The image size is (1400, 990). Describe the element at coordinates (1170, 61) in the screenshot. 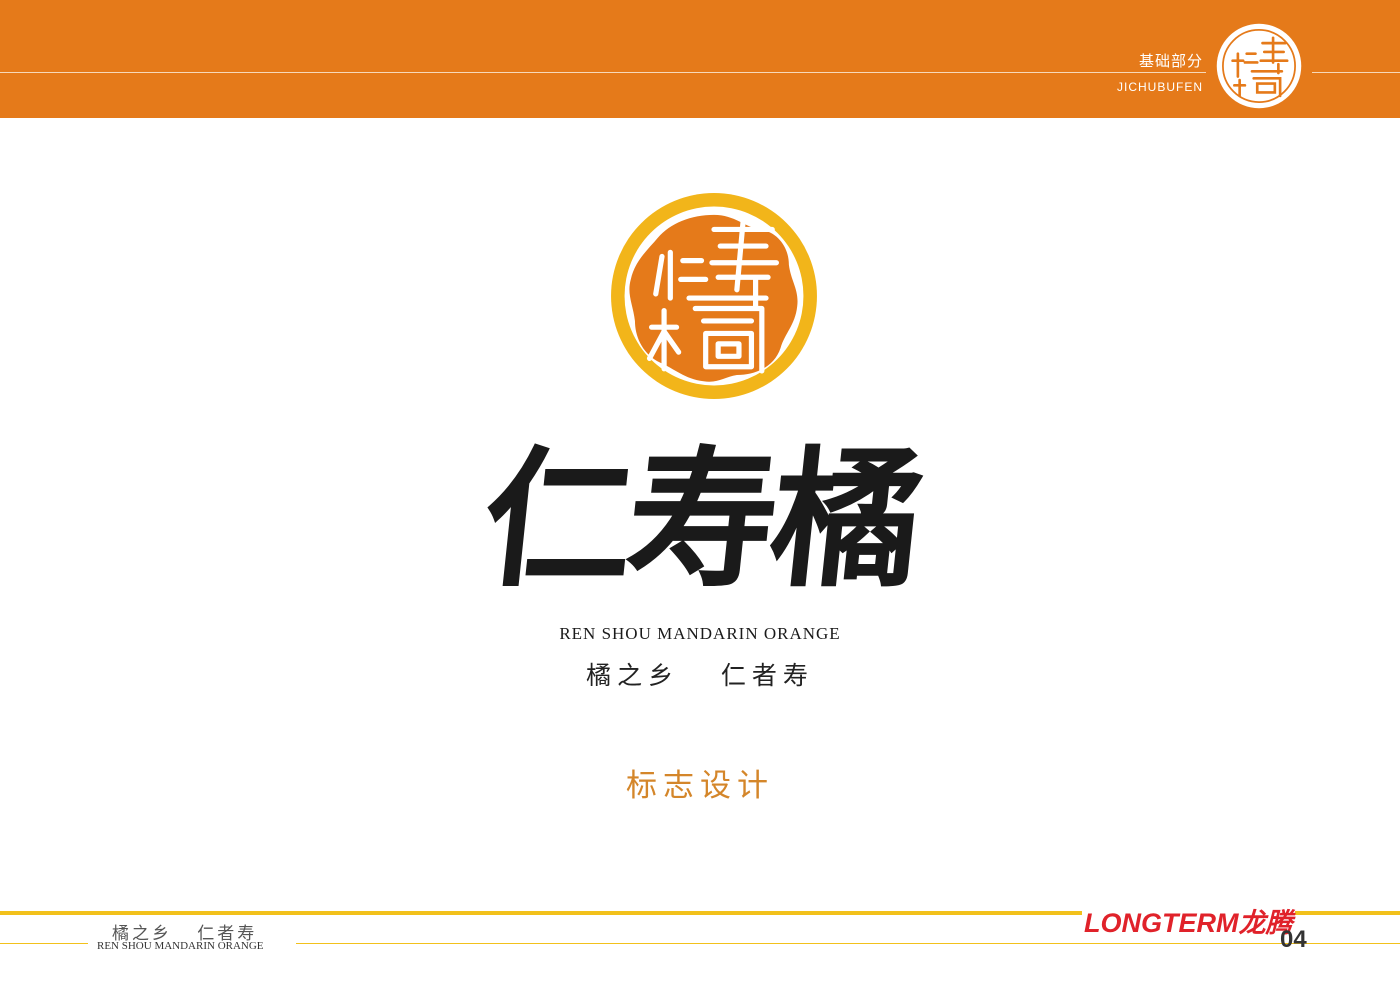

I see `header-section-title: 基础部分` at that location.